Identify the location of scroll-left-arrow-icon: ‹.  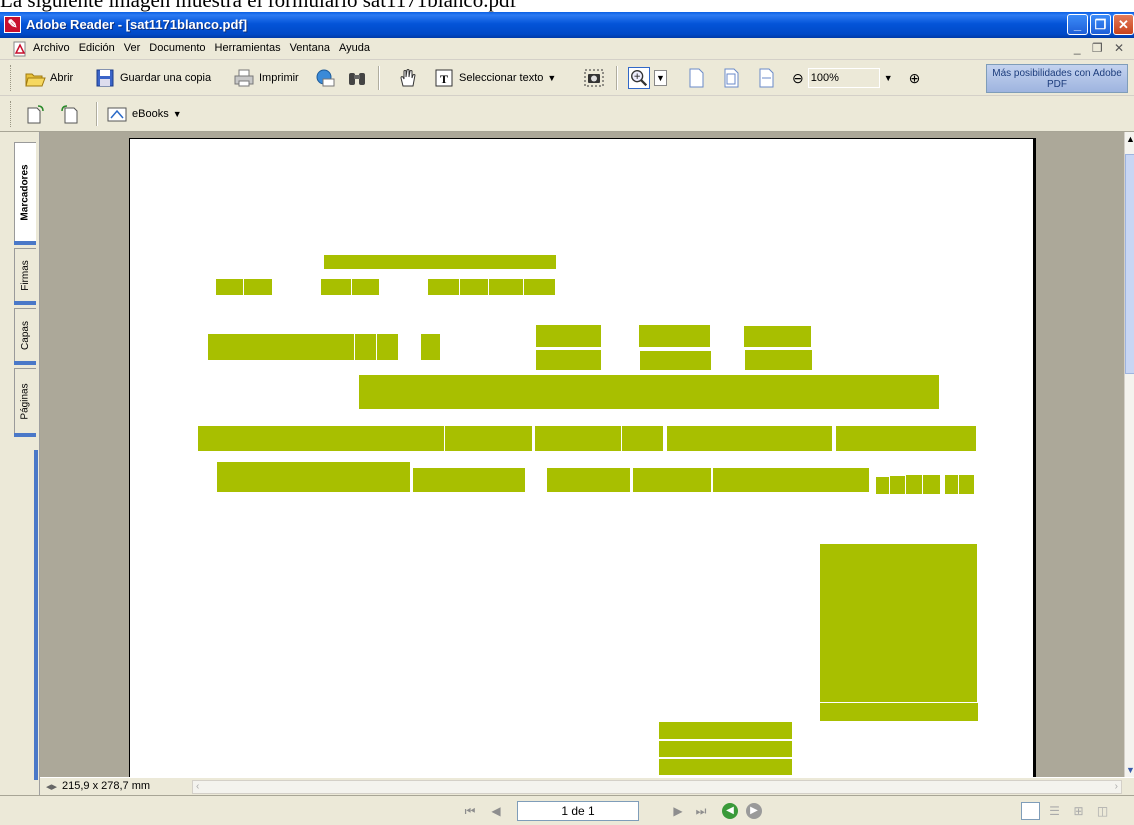
(197, 786).